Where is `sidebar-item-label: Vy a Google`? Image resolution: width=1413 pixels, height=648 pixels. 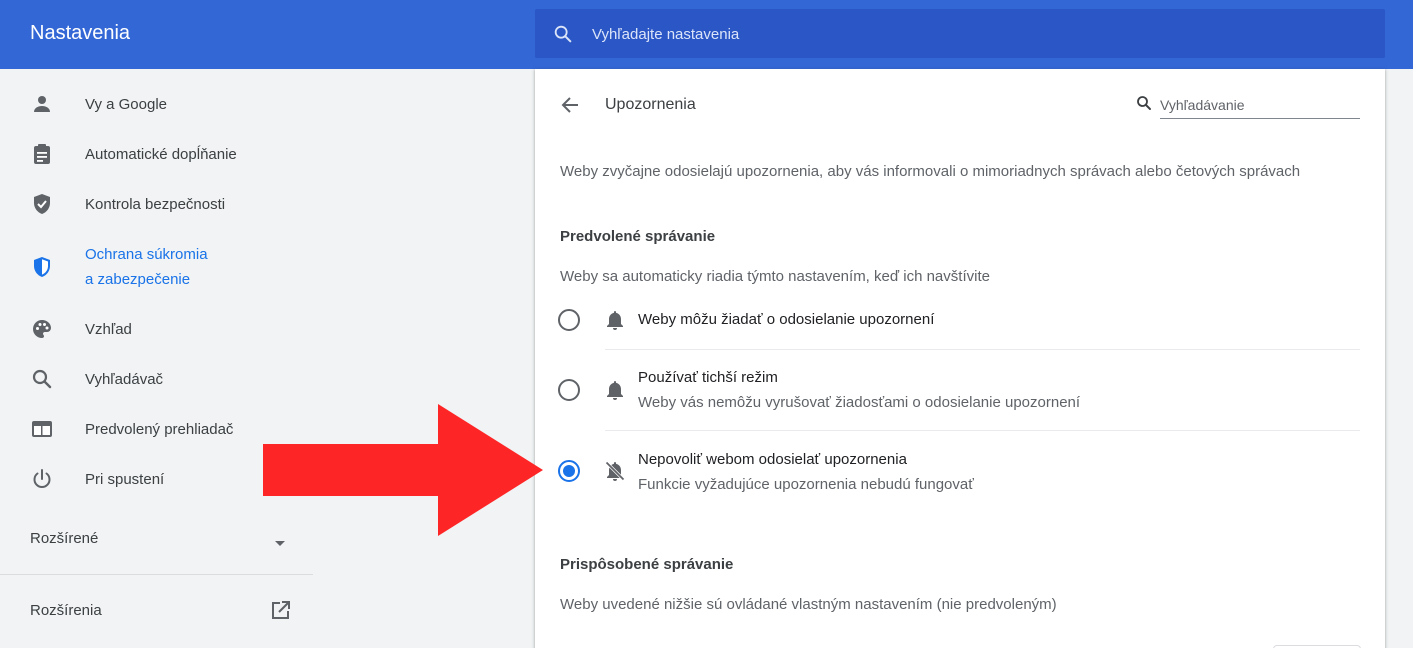 sidebar-item-label: Vy a Google is located at coordinates (126, 104).